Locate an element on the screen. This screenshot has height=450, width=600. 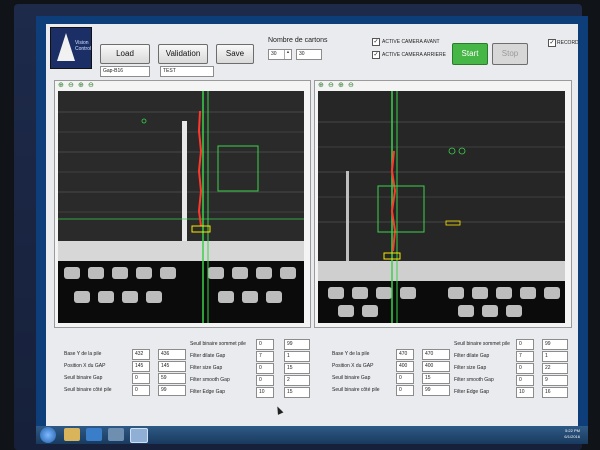
right-name-field: TEST is located at coordinates (187, 71).